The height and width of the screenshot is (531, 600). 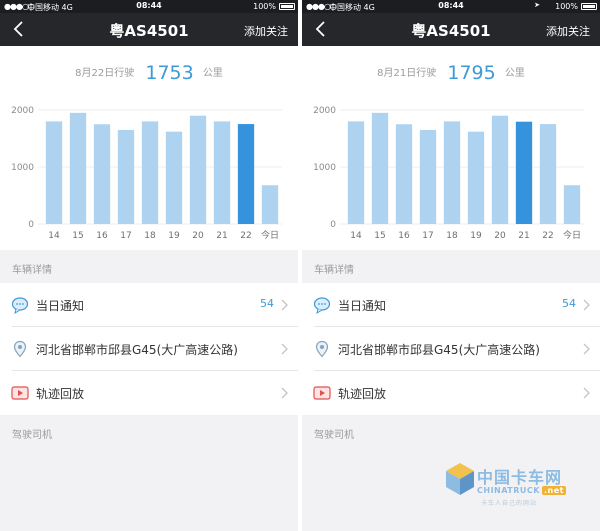 I want to click on watermark-latin: CHINATRUCK, so click(x=508, y=490).